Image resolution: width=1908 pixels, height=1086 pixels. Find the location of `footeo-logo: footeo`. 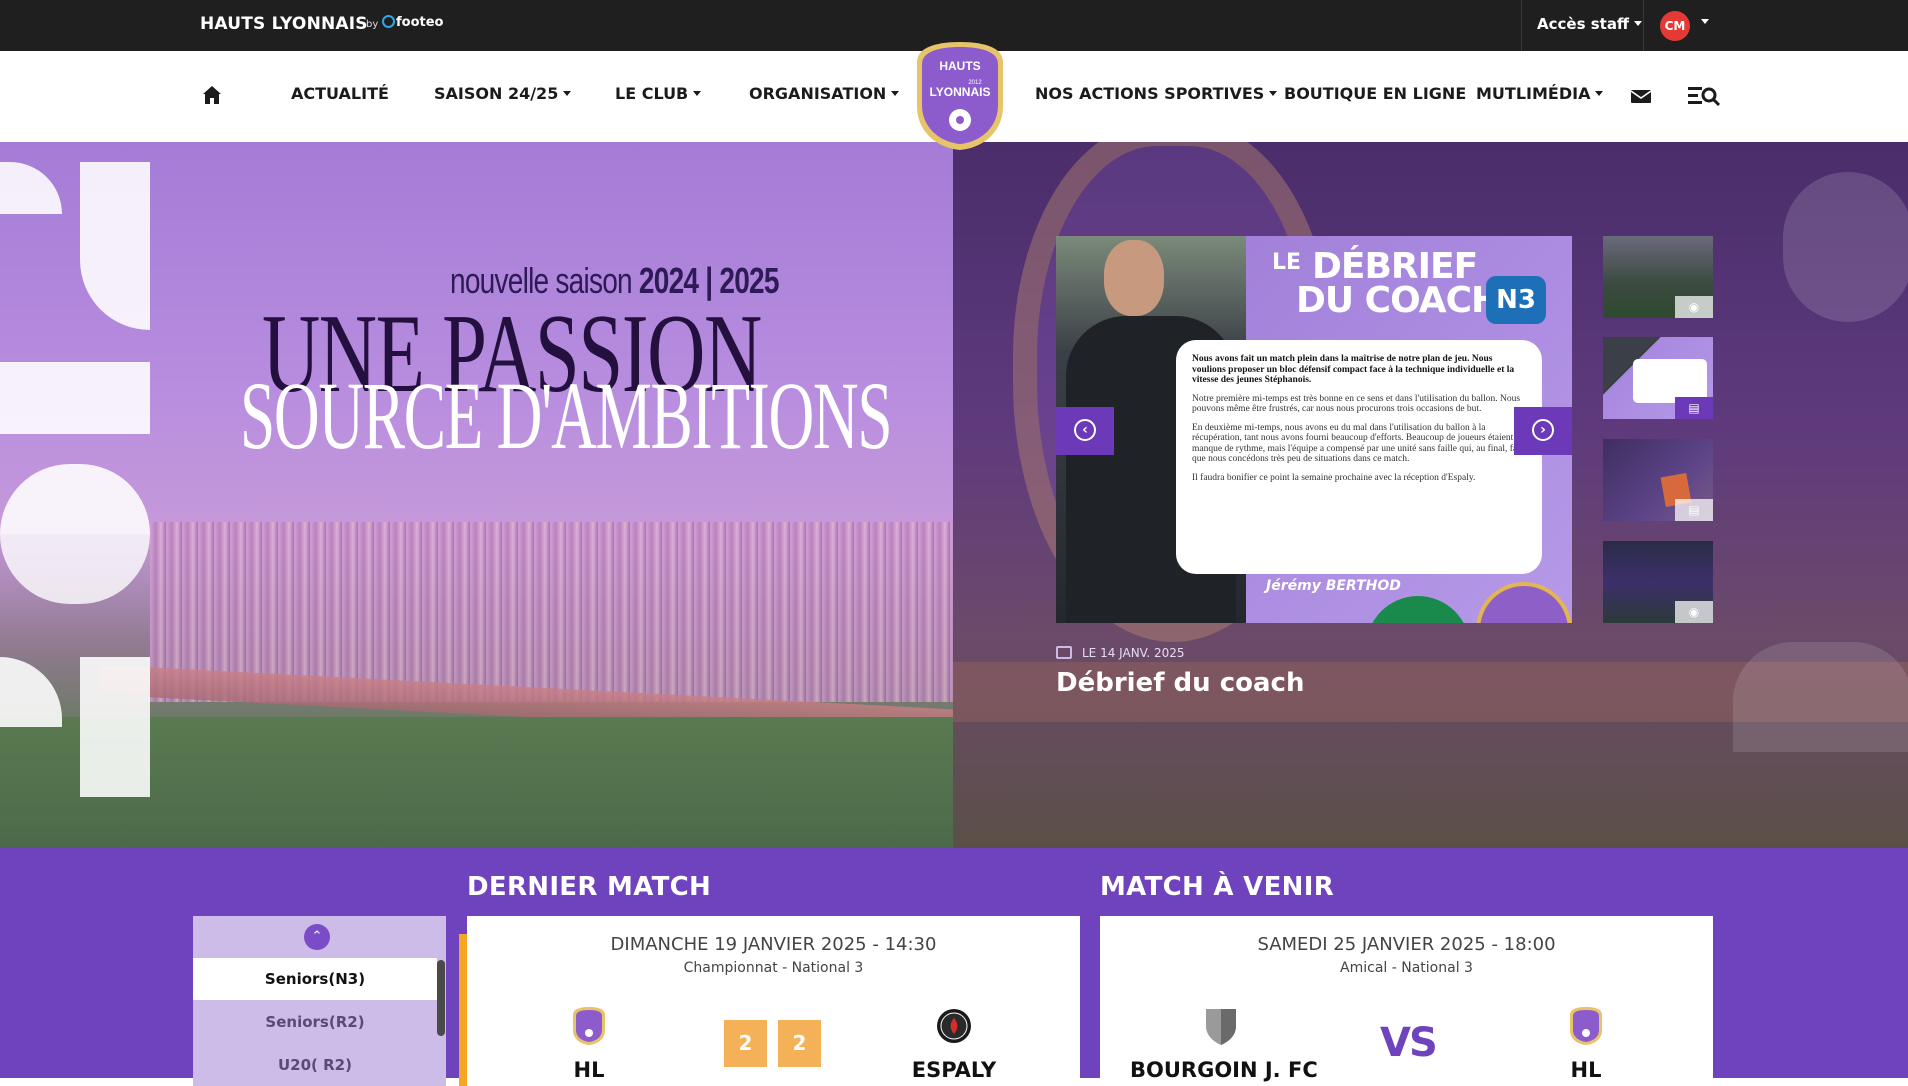

footeo-logo: footeo is located at coordinates (412, 22).